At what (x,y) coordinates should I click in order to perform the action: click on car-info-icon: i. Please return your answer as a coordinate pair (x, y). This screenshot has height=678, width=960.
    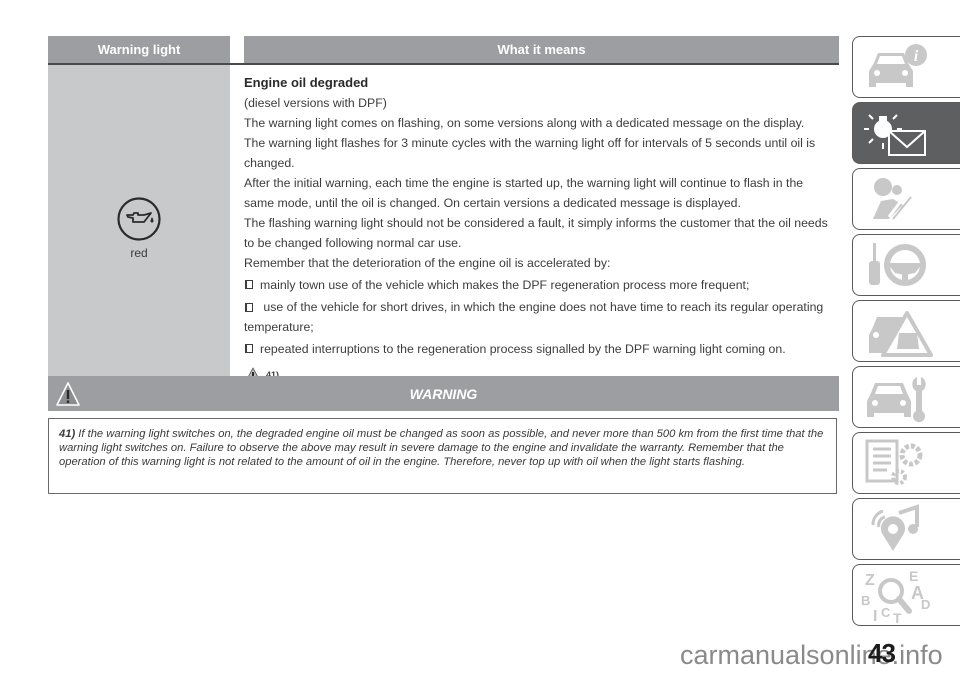
    Looking at the image, I should click on (898, 65).